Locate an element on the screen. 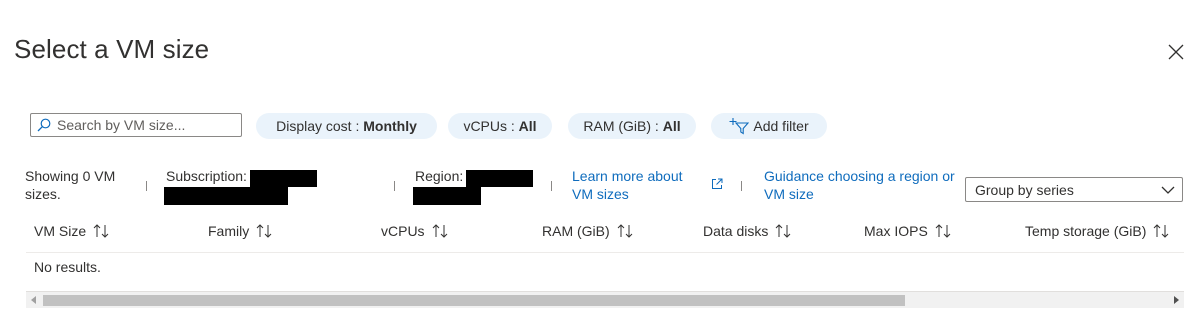 The height and width of the screenshot is (320, 1200). search-box is located at coordinates (136, 125).